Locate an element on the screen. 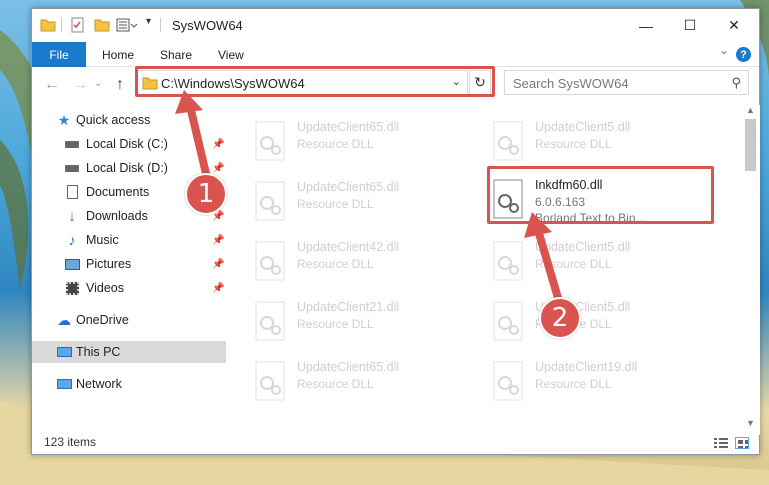 This screenshot has width=769, height=485. scroll-up-icon: ▲ is located at coordinates (750, 110).